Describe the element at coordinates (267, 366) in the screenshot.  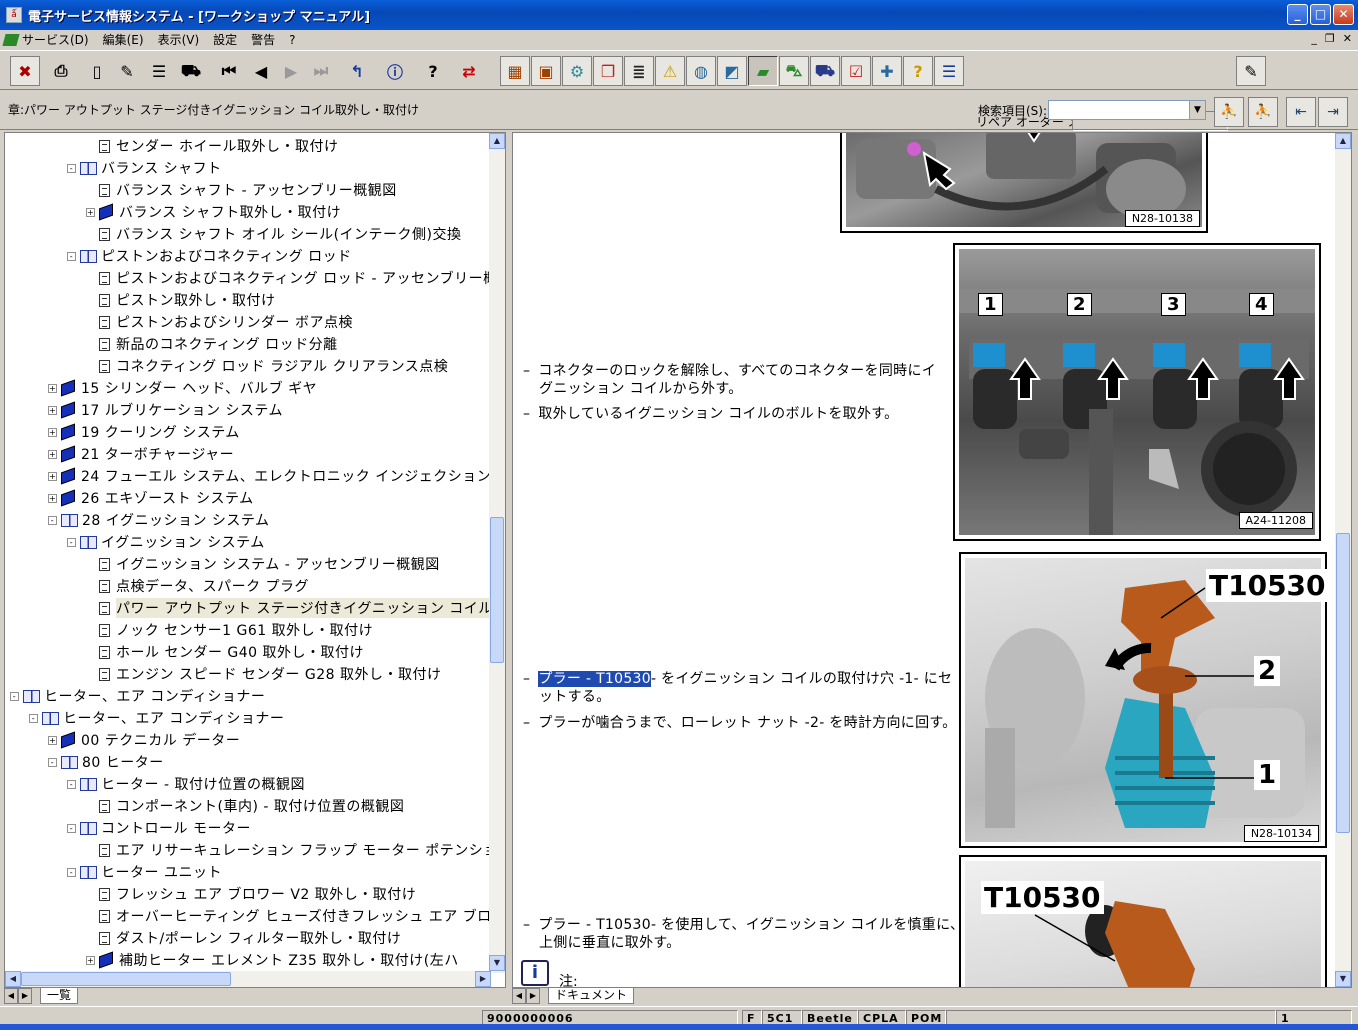
I see `tree-item: コネクティング ロッド ラジアル クリアランス点検` at that location.